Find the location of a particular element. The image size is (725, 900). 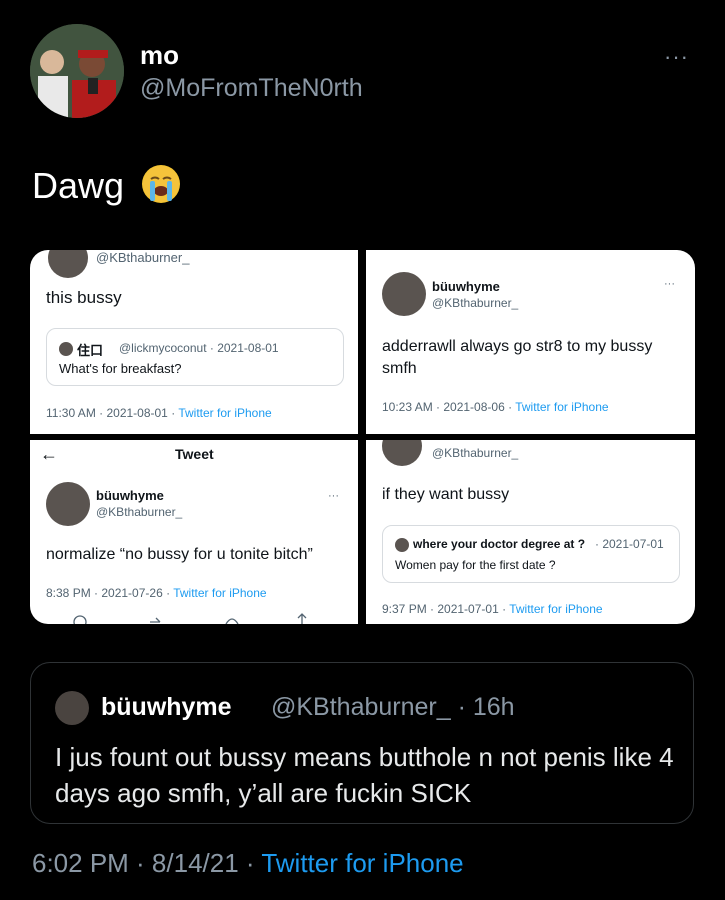

timestamp: 6:02 PM · 8/14/21 · is located at coordinates (143, 863).